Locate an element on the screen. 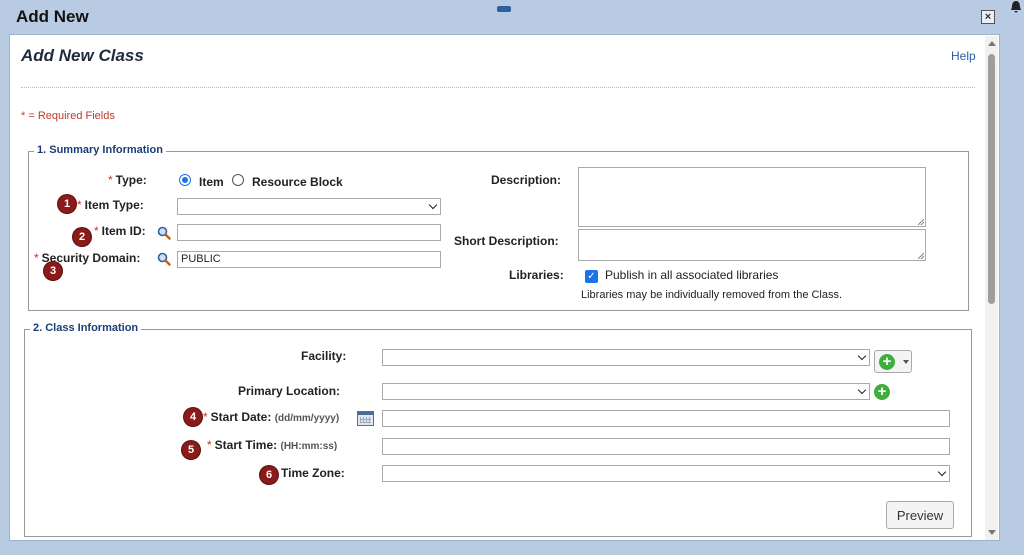 The width and height of the screenshot is (1024, 555). start-date-label: * Start Date: (dd/mm/yyyy) is located at coordinates (271, 417).